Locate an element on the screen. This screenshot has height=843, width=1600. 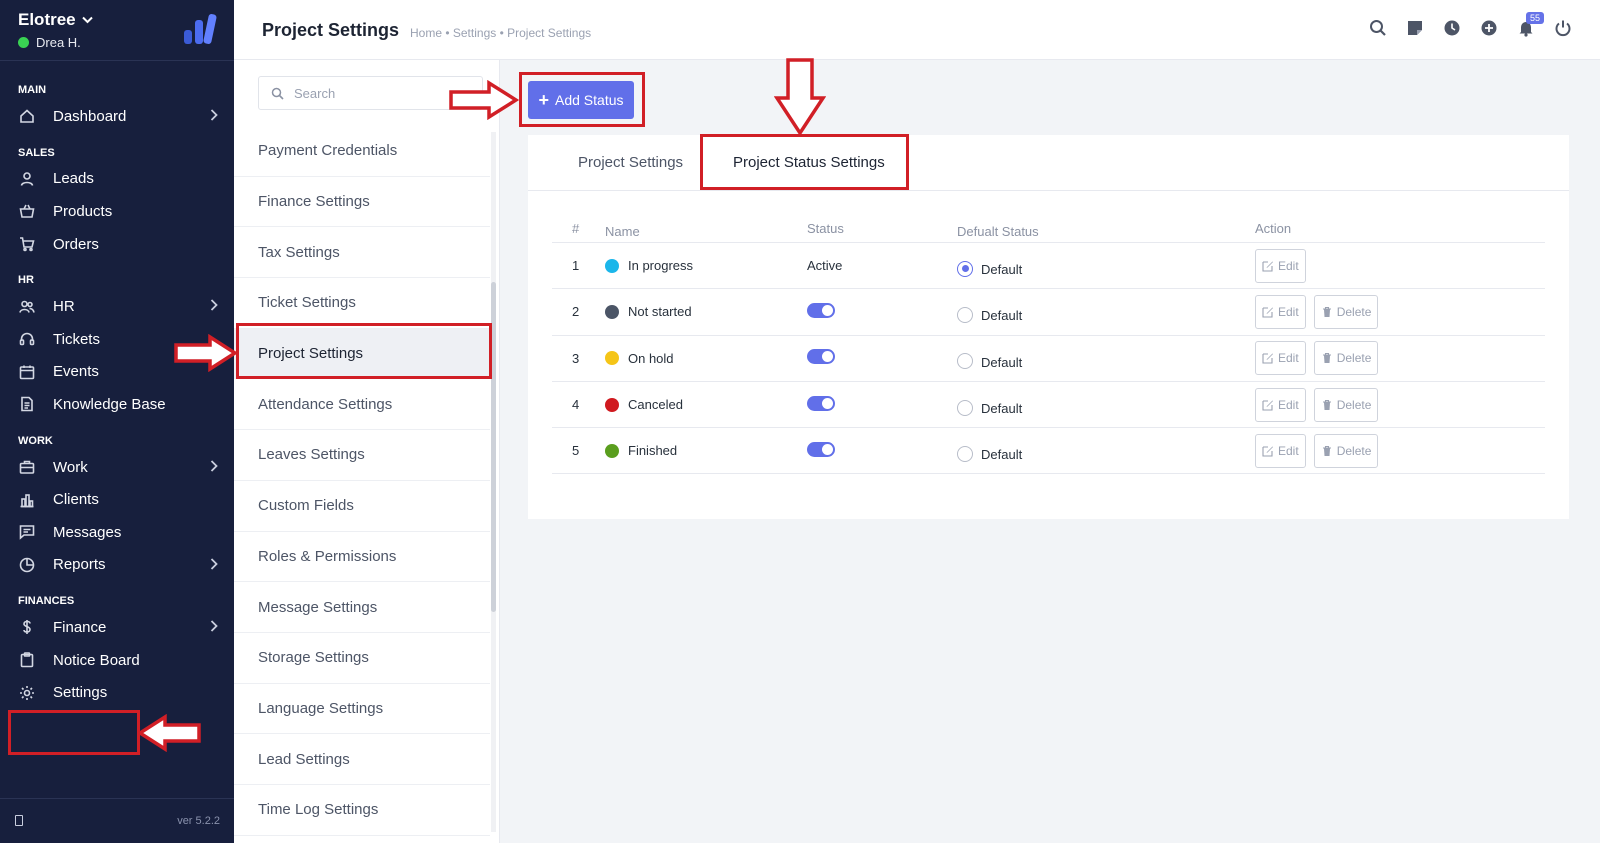
basket-icon is located at coordinates (27, 211).